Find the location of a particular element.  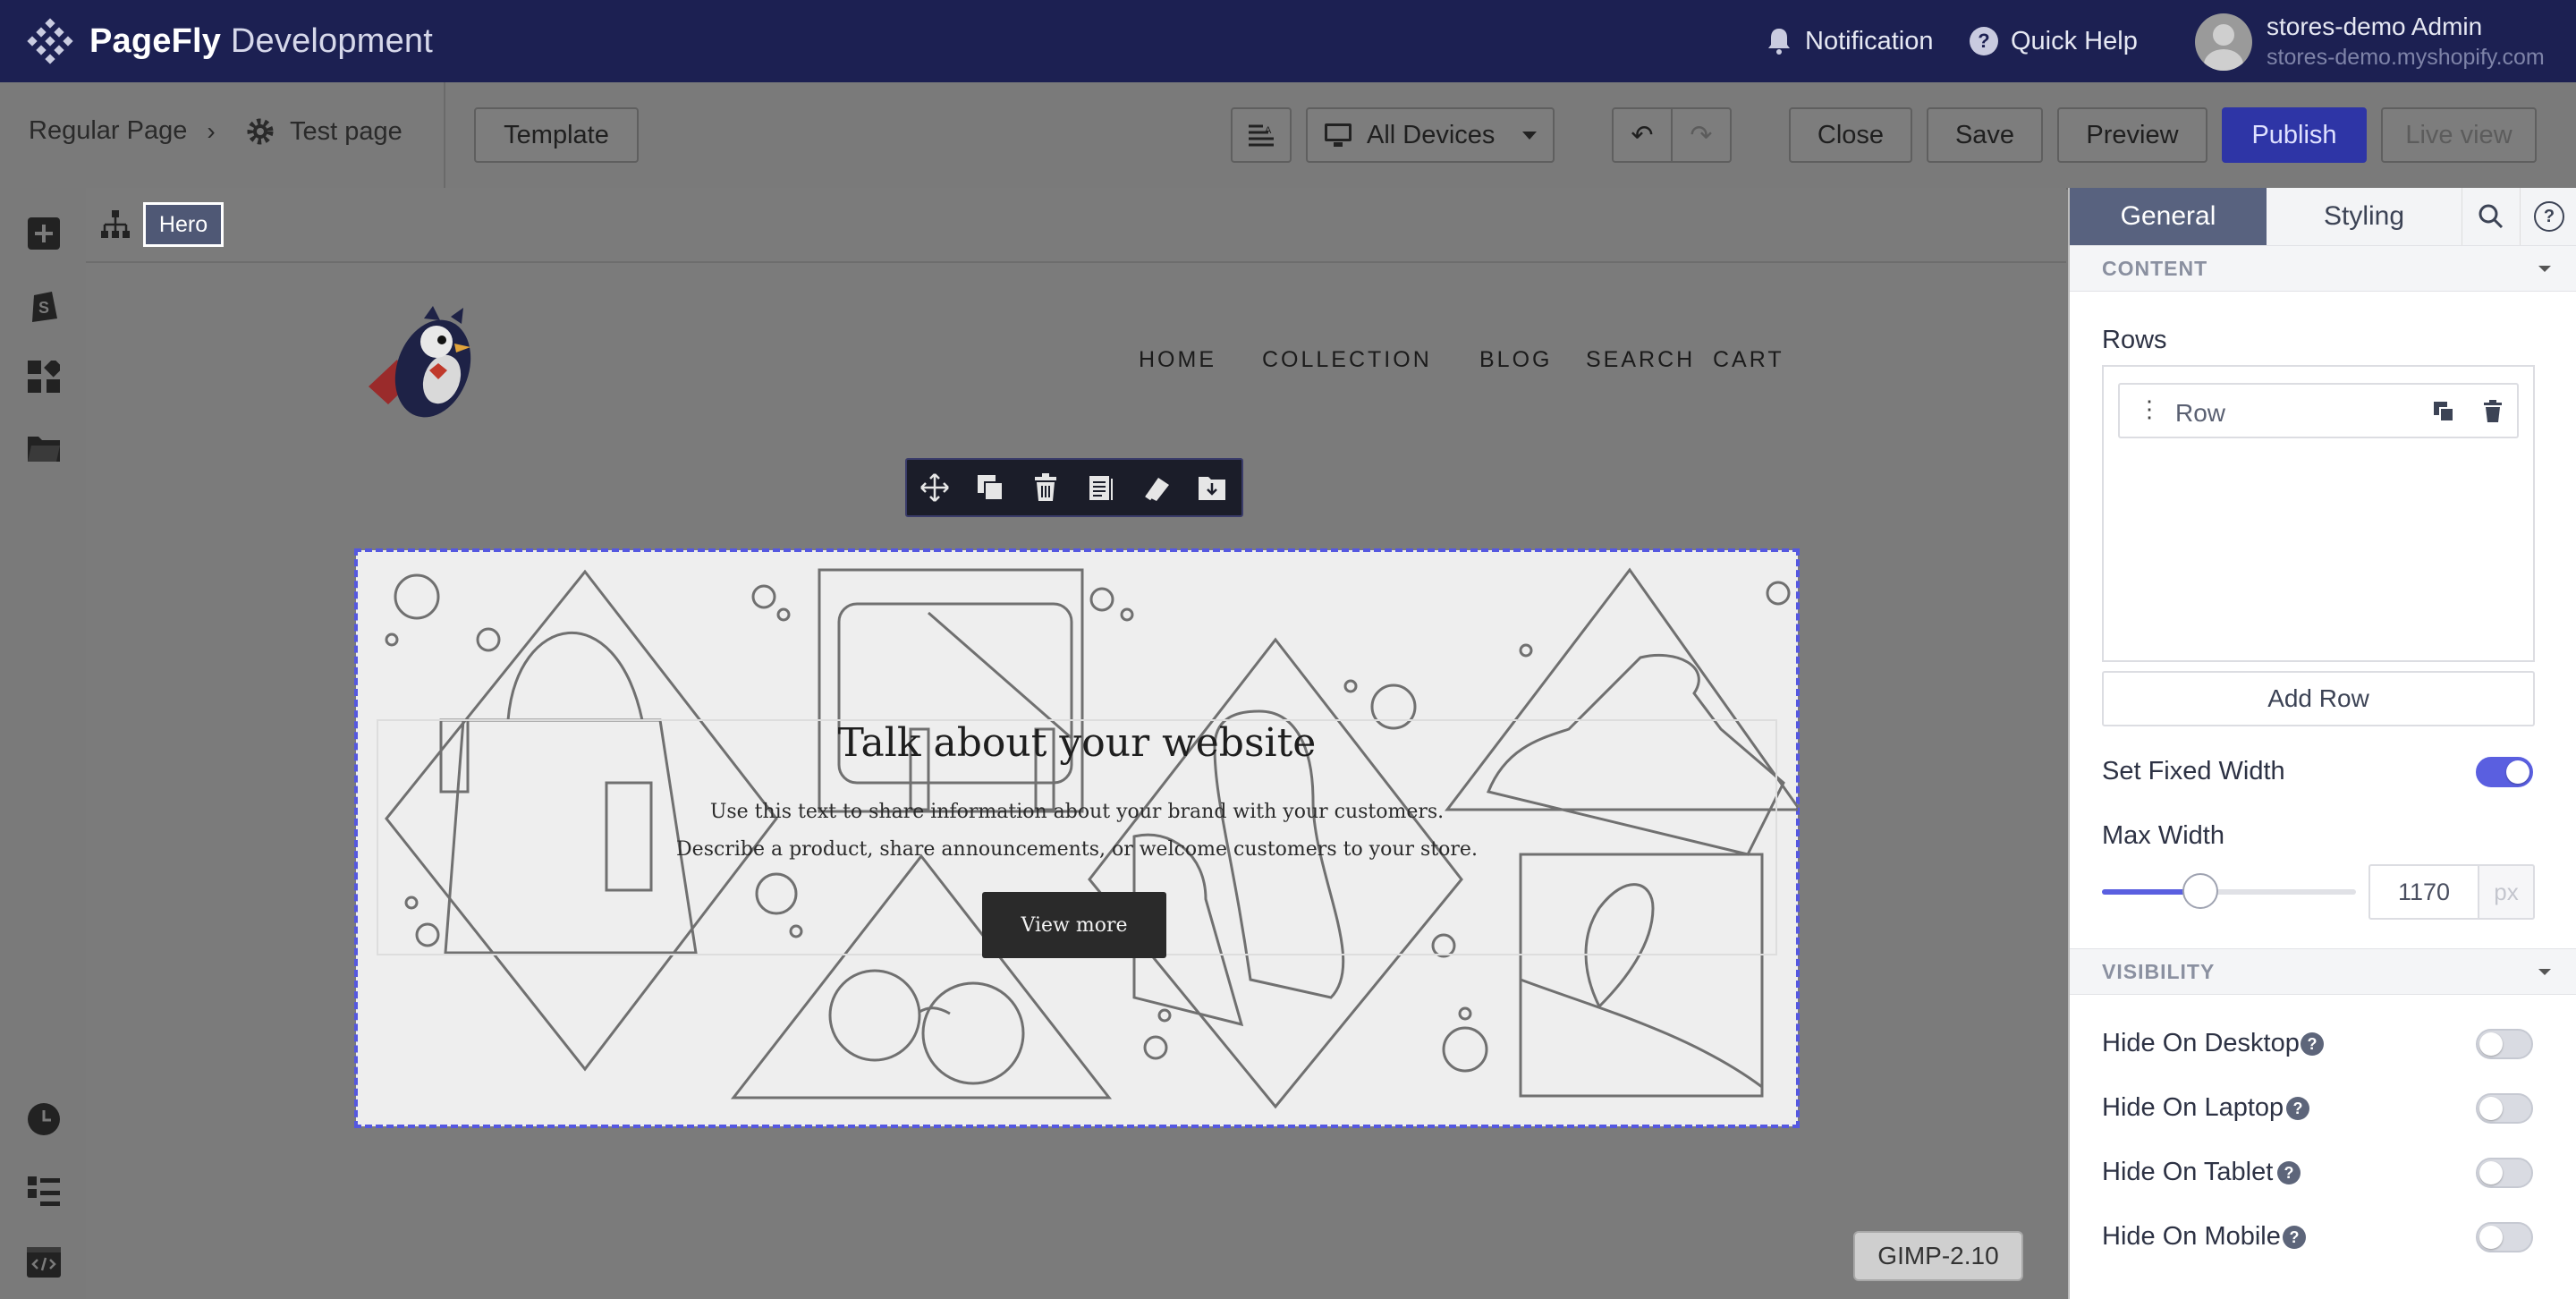

brand: PageFly Development is located at coordinates (230, 41).